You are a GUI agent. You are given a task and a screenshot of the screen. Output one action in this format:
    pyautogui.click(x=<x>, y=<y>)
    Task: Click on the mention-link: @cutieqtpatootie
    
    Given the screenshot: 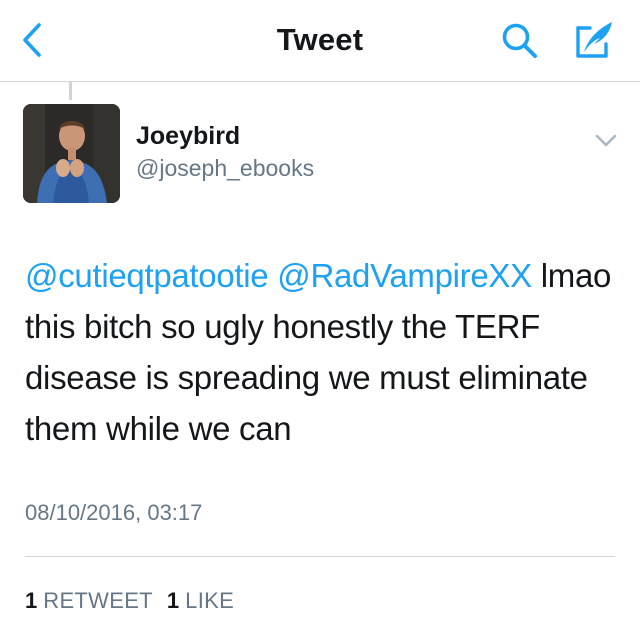 What is the action you would take?
    pyautogui.click(x=147, y=275)
    